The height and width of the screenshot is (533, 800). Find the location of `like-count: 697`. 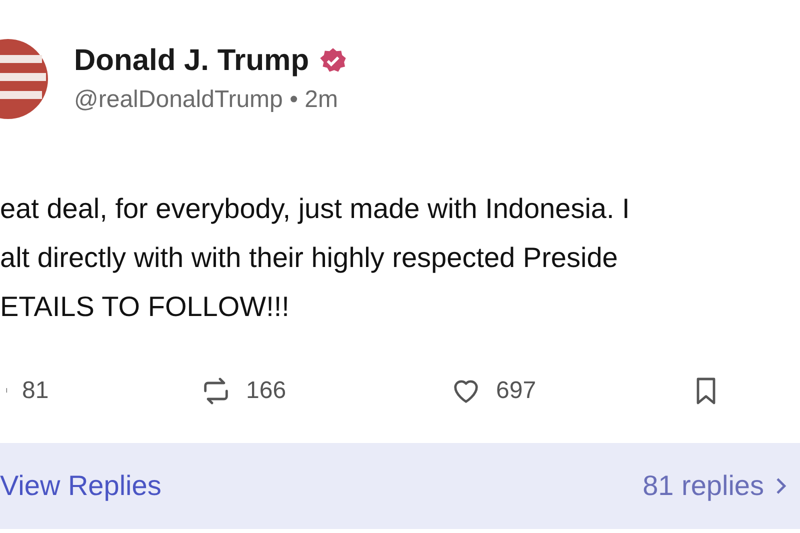

like-count: 697 is located at coordinates (516, 391).